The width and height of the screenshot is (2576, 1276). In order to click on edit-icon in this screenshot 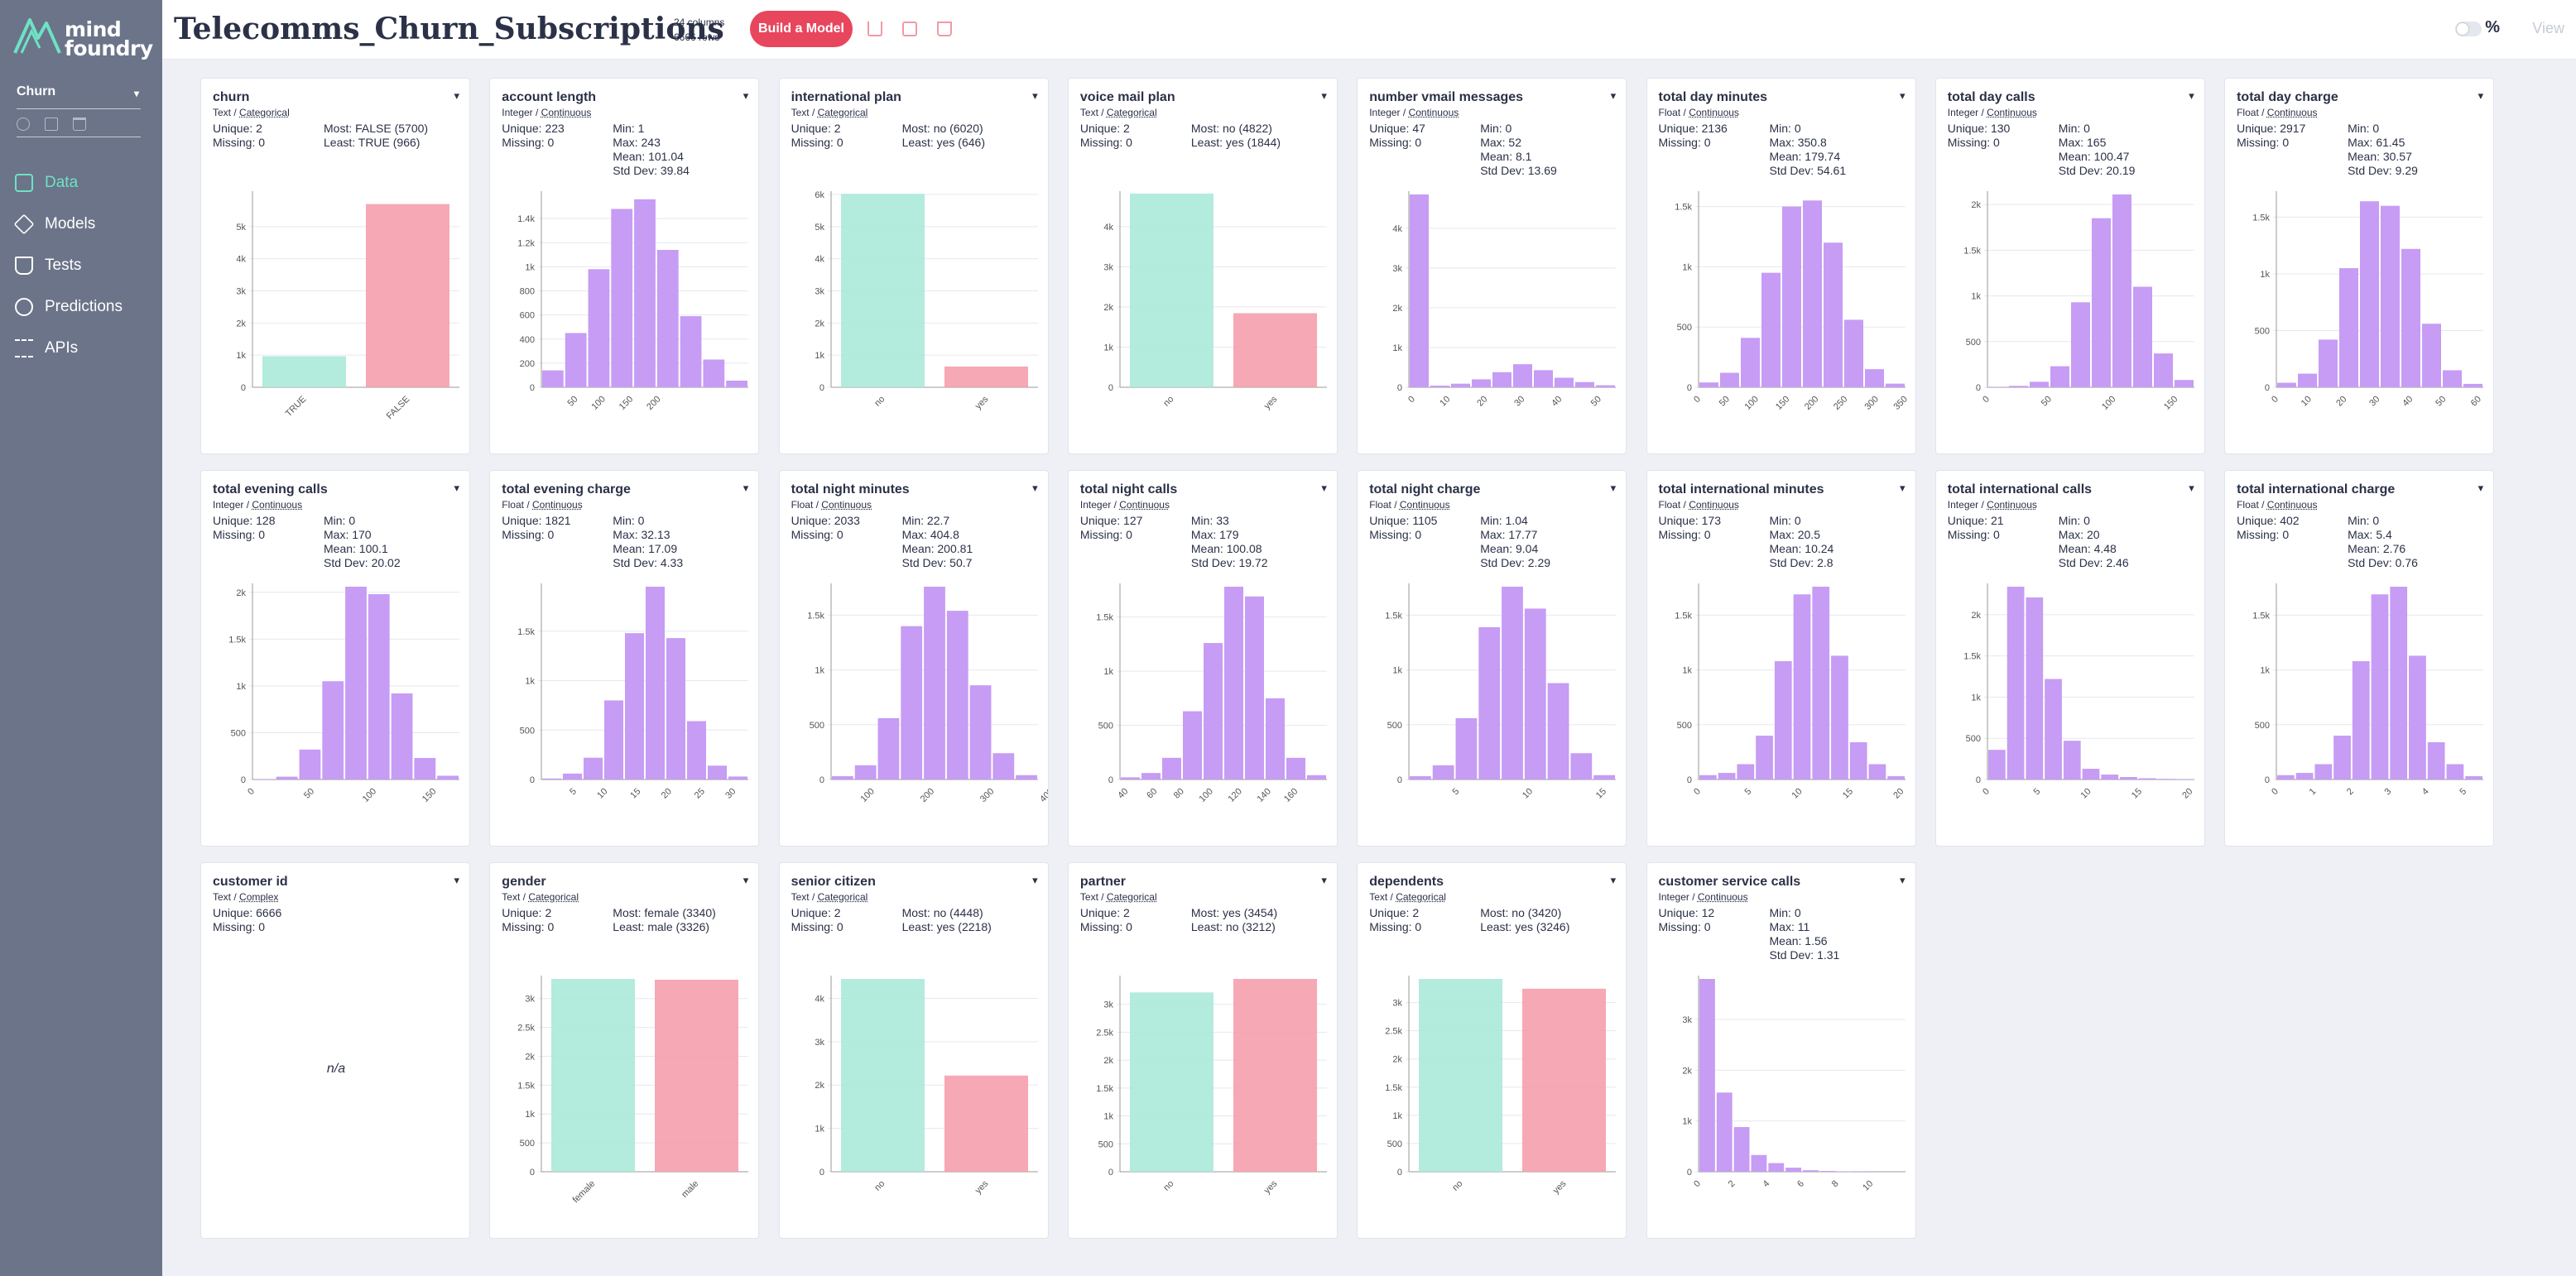, I will do `click(51, 124)`.